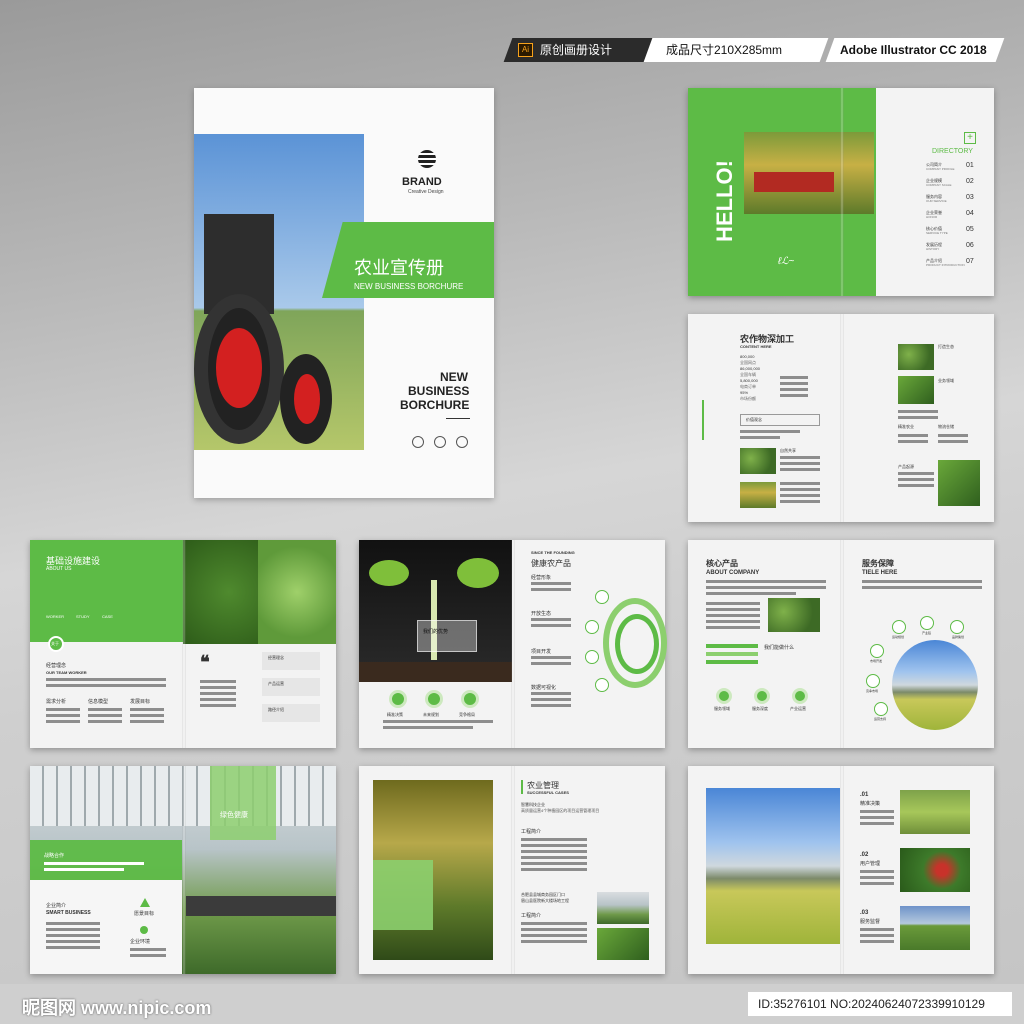  I want to click on cover-big-1: NEW, so click(454, 377).